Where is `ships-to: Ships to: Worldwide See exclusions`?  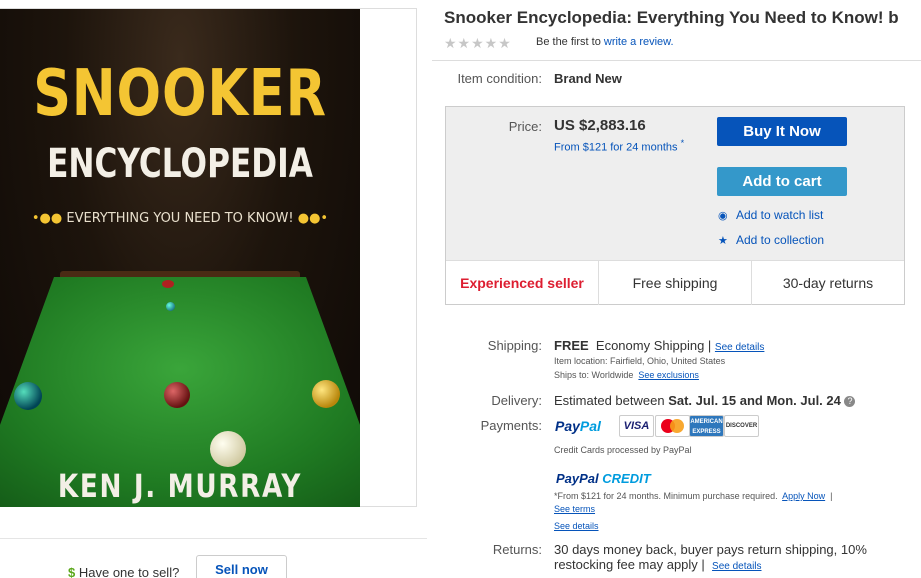
ships-to: Ships to: Worldwide See exclusions is located at coordinates (626, 375).